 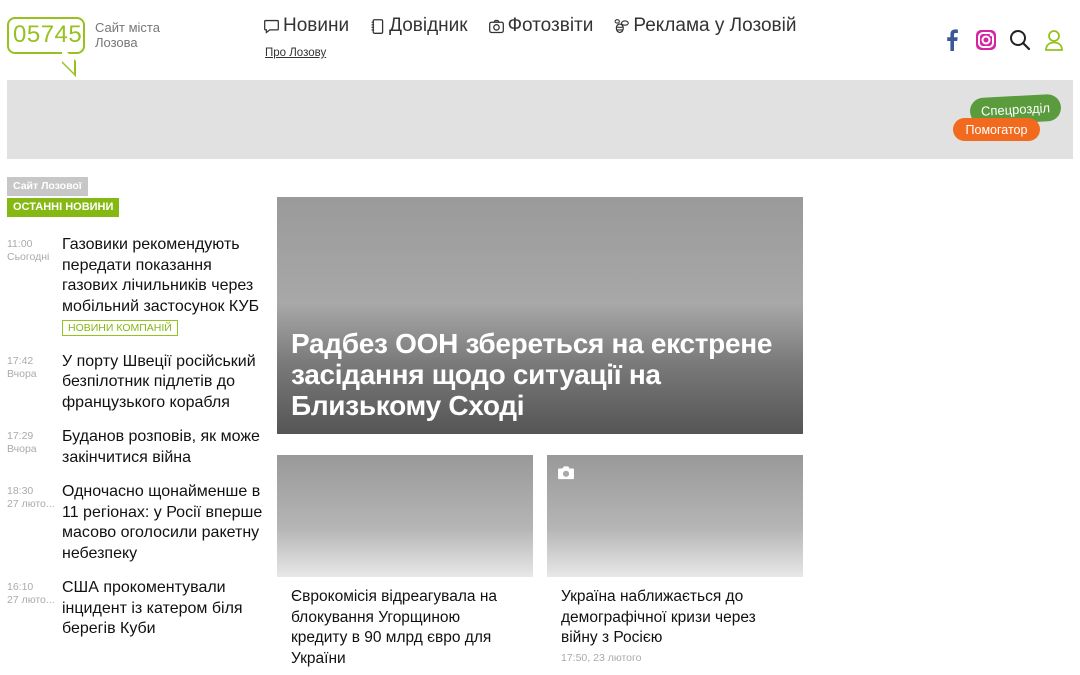 I want to click on nav-item-directory: Довідник, so click(x=418, y=26).